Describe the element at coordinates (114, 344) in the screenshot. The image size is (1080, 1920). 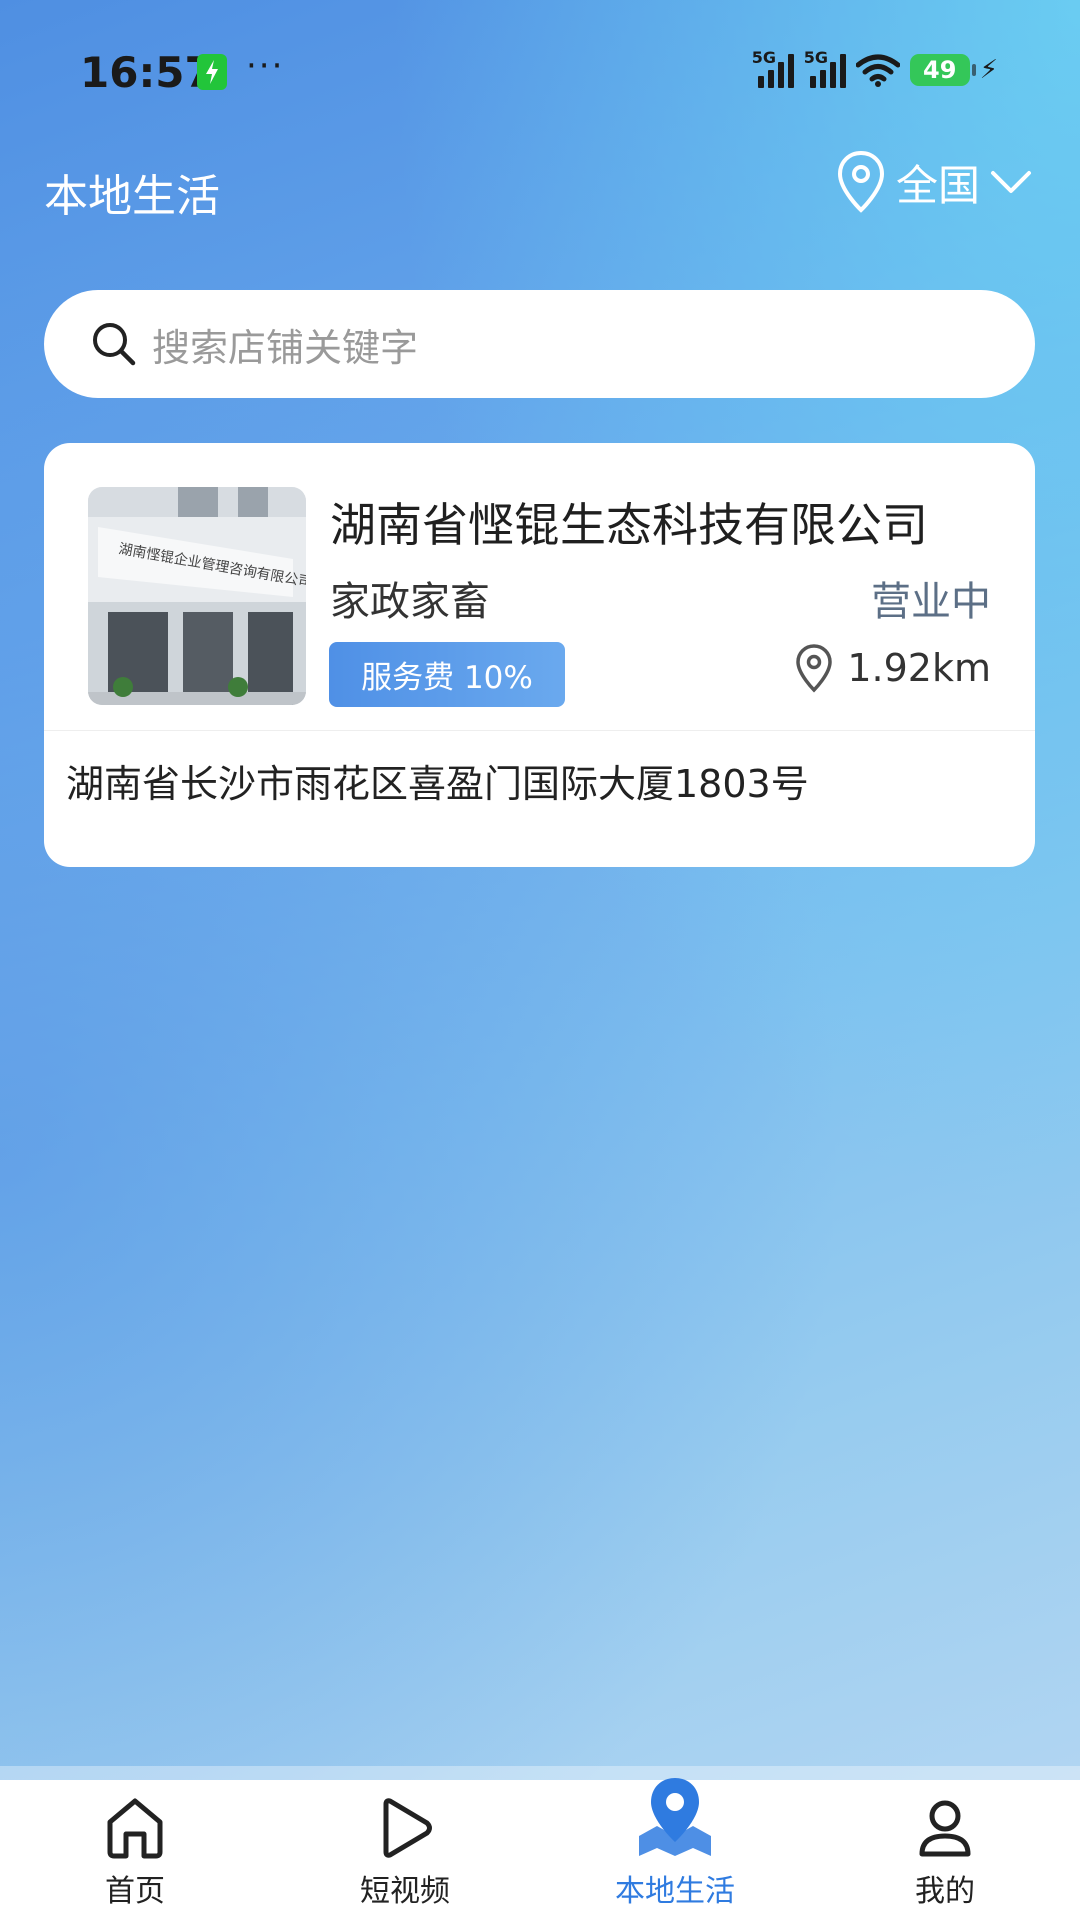
I see `search-icon` at that location.